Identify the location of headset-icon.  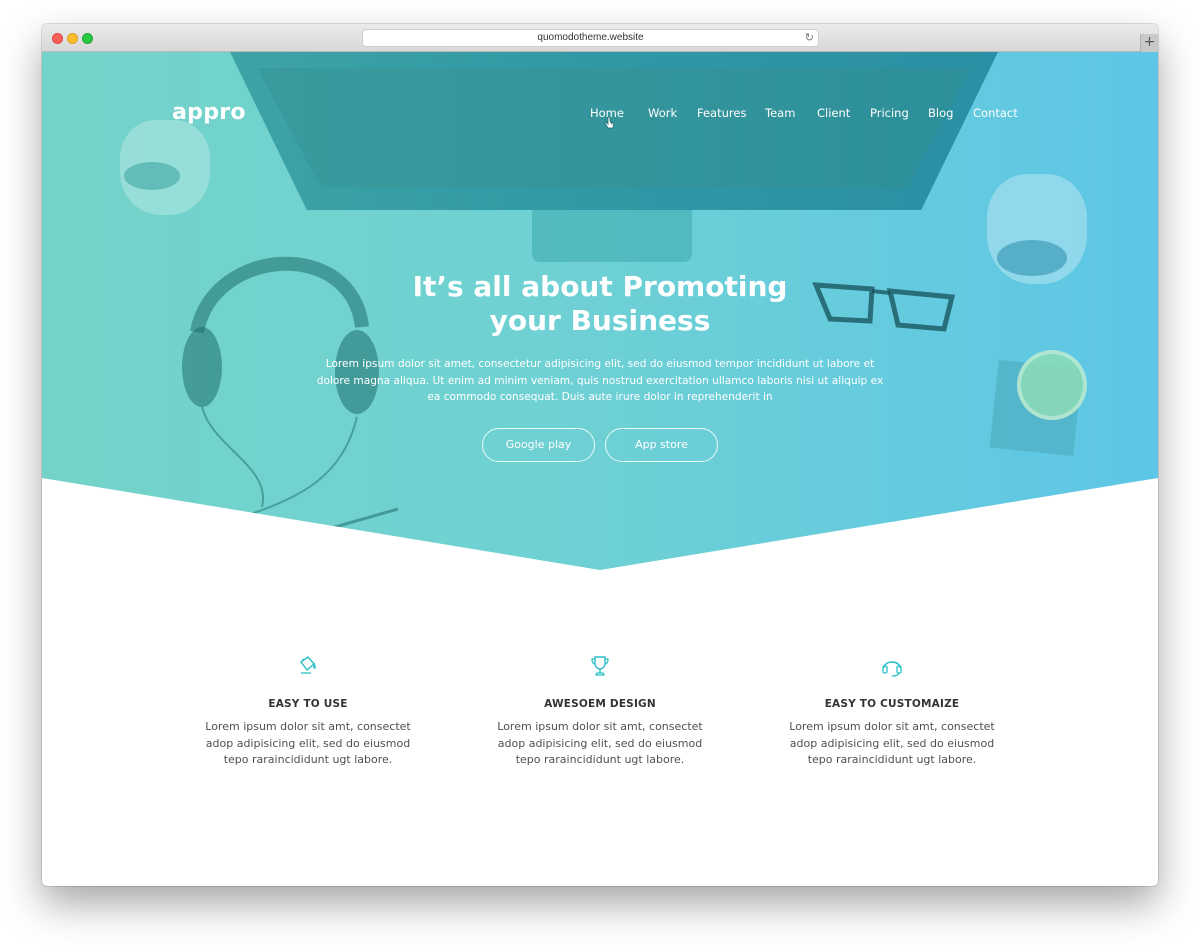
(892, 669).